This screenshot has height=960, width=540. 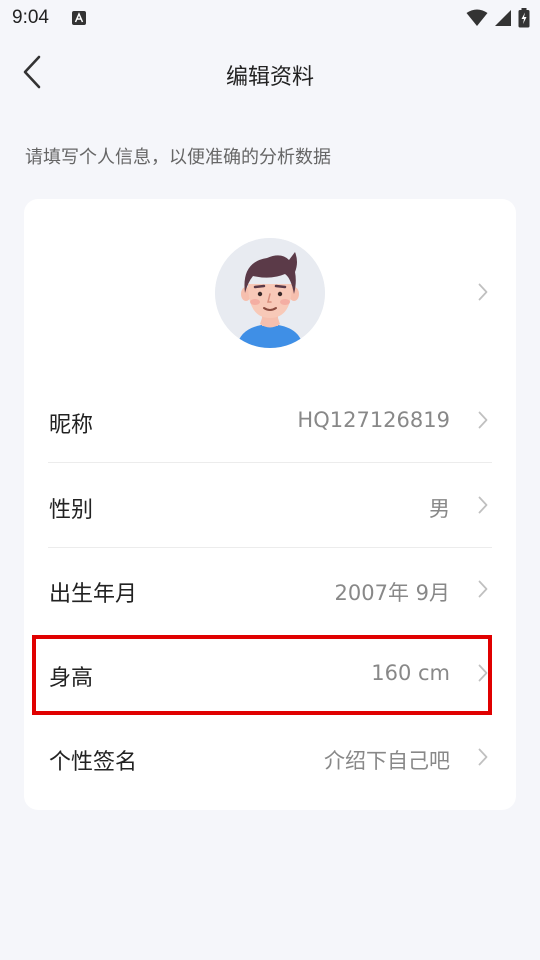 I want to click on row-label: 出生年月, so click(x=93, y=594).